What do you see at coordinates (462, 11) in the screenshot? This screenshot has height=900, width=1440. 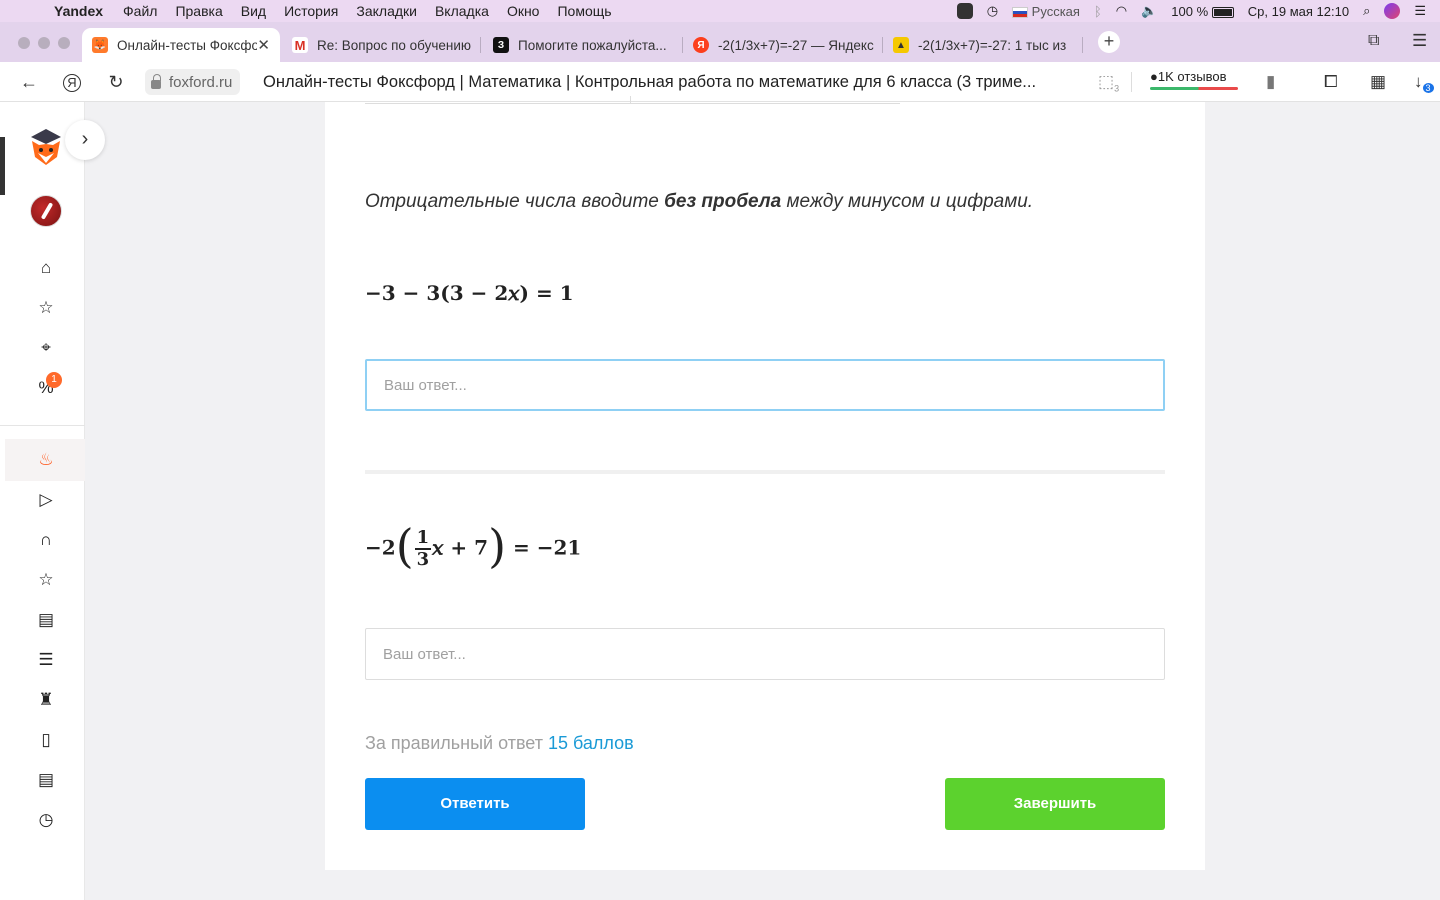 I see `menu-tab: Вкладка` at bounding box center [462, 11].